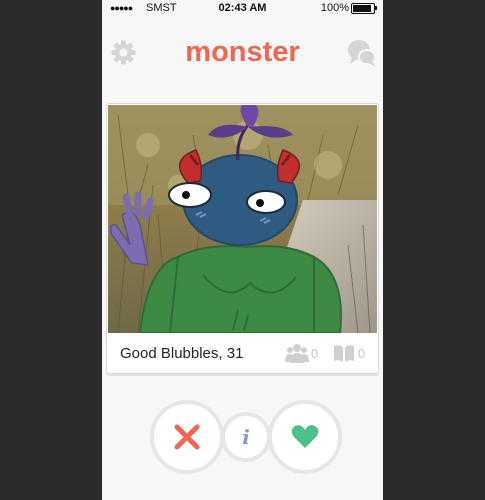  Describe the element at coordinates (362, 353) in the screenshot. I see `interests-count: 0` at that location.